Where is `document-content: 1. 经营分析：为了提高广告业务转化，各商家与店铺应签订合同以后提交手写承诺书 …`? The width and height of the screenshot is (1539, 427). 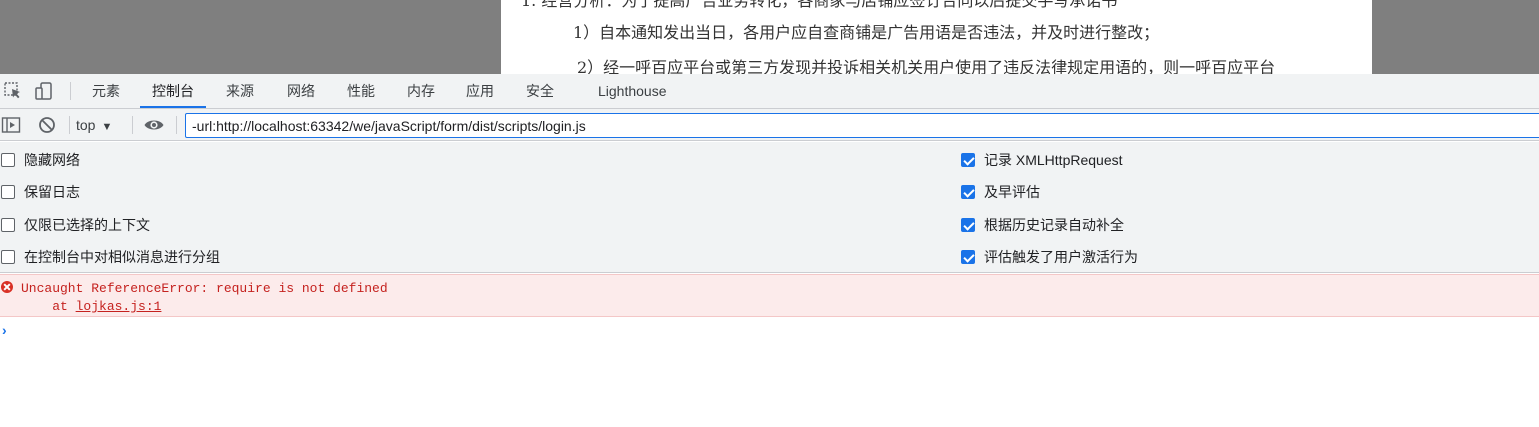 document-content: 1. 经营分析：为了提高广告业务转化，各商家与店铺应签订合同以后提交手写承诺书 … is located at coordinates (936, 37).